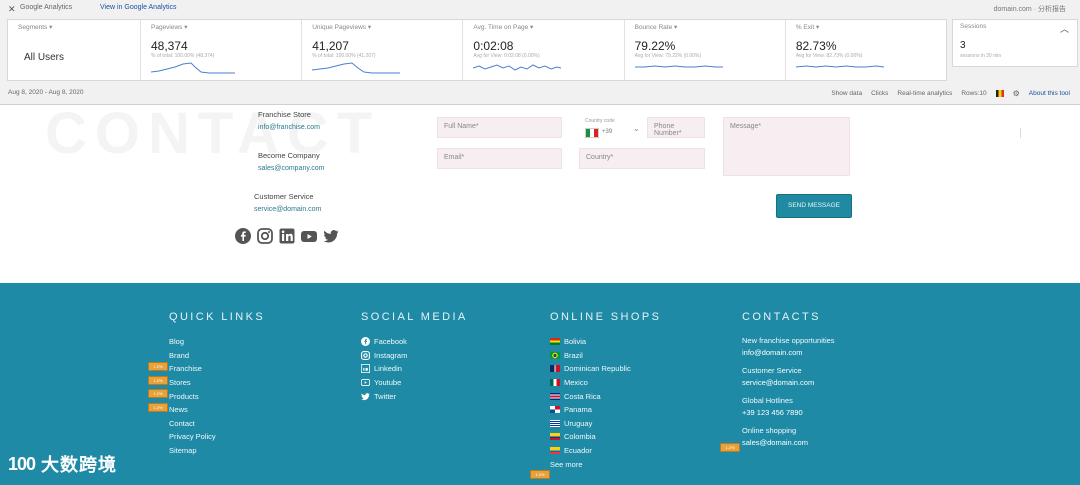 The width and height of the screenshot is (1080, 485). I want to click on shop-label: Ecuador, so click(578, 451).